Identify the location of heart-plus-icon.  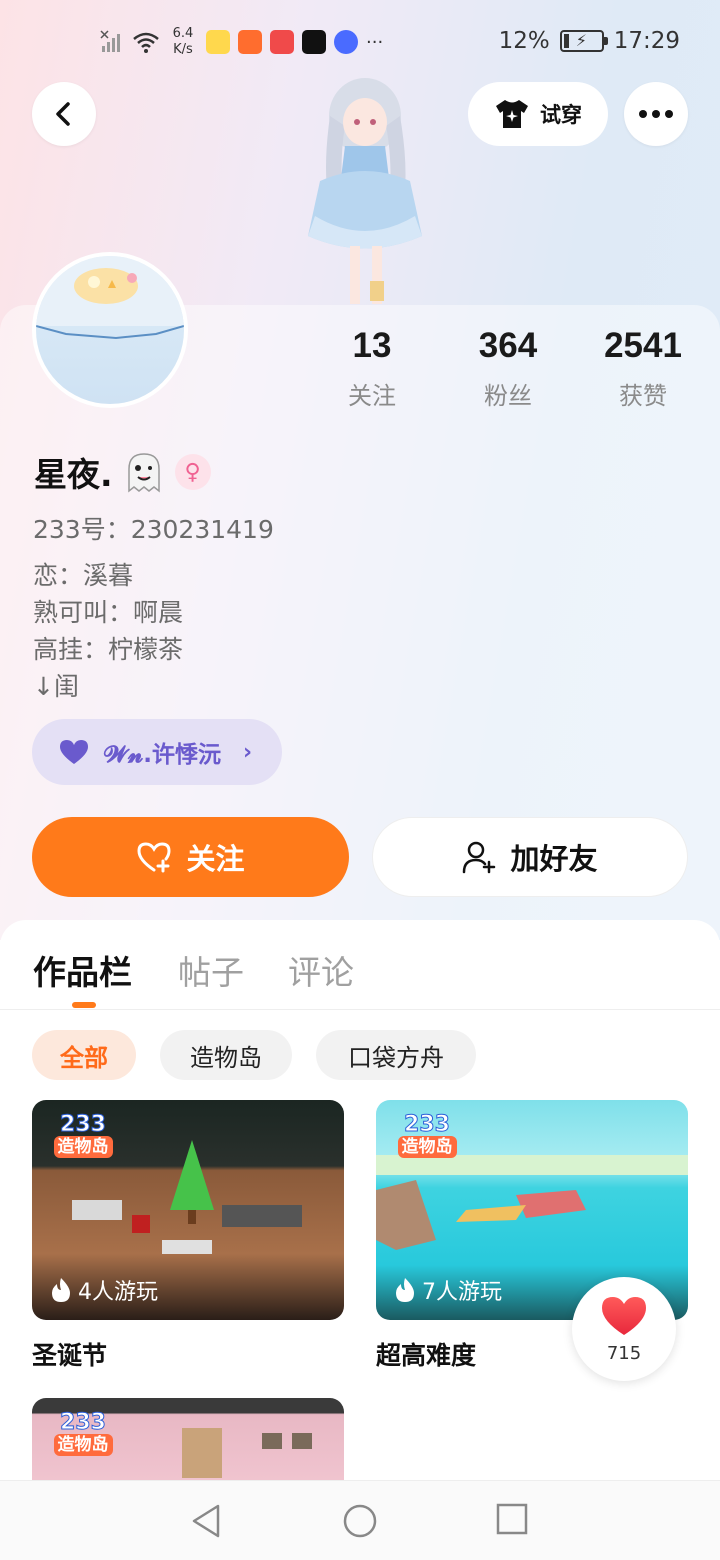
(154, 857).